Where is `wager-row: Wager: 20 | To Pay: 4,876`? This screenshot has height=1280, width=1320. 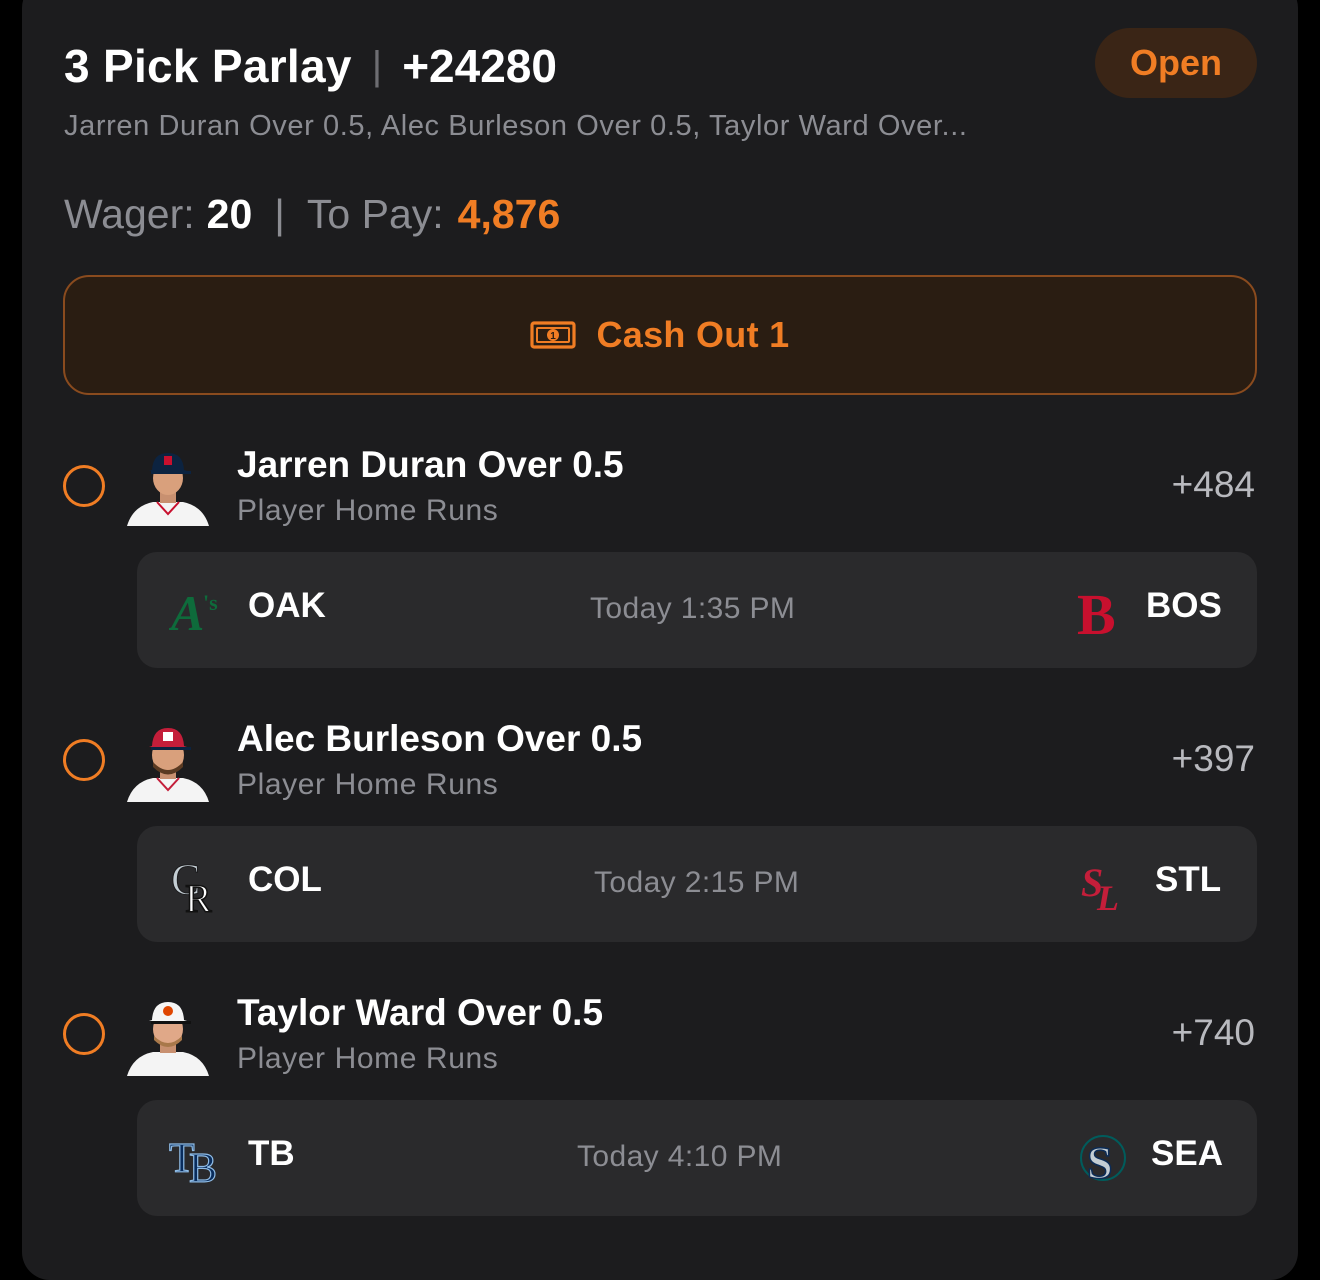 wager-row: Wager: 20 | To Pay: 4,876 is located at coordinates (312, 214).